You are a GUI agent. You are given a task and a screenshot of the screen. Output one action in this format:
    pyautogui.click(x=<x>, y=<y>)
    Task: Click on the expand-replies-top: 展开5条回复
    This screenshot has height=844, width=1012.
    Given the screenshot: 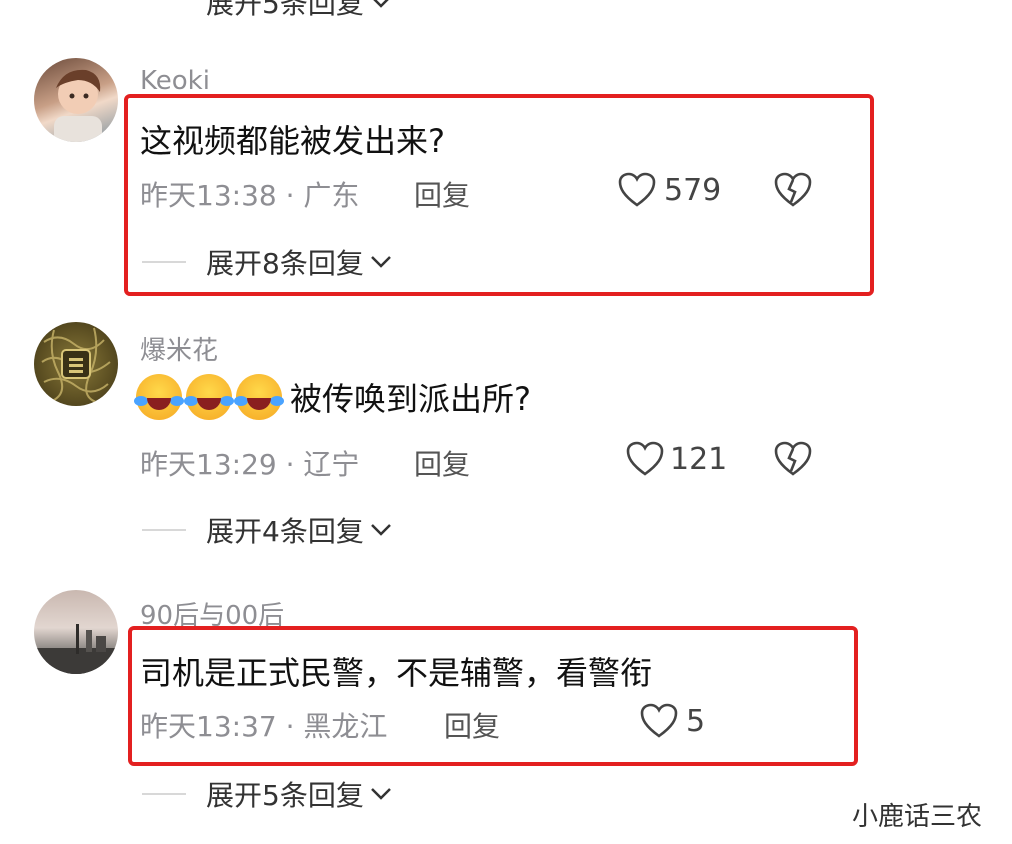 What is the action you would take?
    pyautogui.click(x=299, y=11)
    